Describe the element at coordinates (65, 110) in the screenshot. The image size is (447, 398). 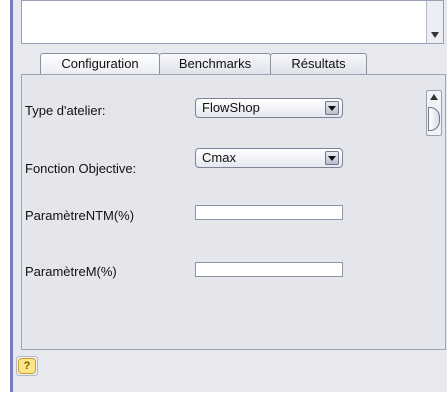
I see `workshop-type-label: Type d'atelier:` at that location.